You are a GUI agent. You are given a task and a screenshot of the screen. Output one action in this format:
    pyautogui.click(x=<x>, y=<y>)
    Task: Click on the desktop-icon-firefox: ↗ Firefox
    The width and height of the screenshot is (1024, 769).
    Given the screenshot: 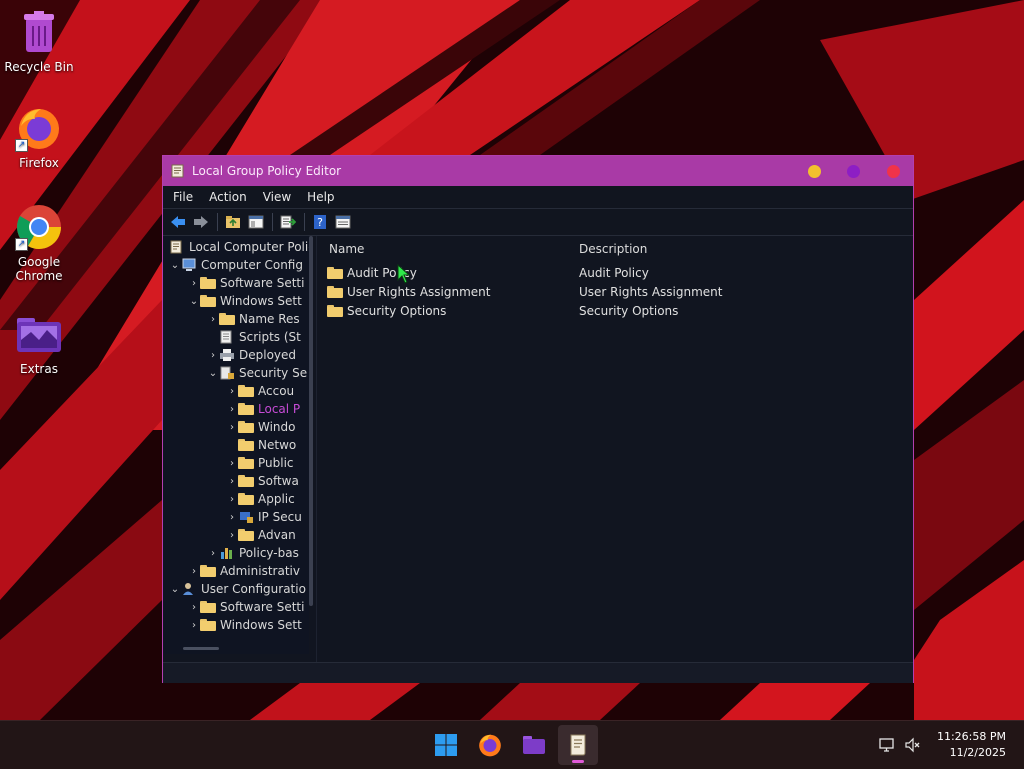 What is the action you would take?
    pyautogui.click(x=39, y=137)
    